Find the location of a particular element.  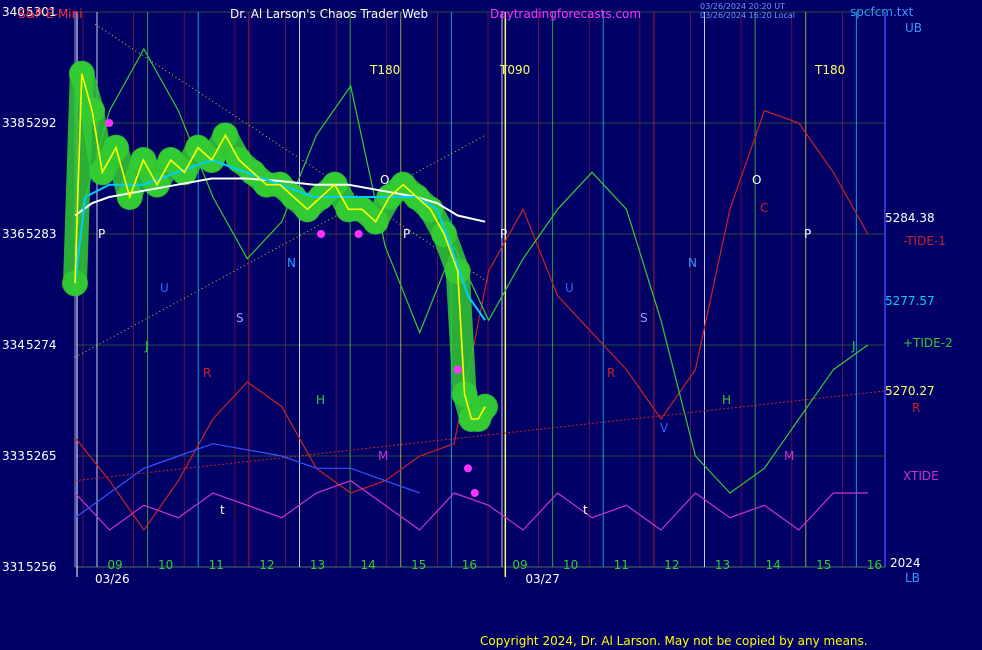

time-marker-label: T090 is located at coordinates (514, 70).